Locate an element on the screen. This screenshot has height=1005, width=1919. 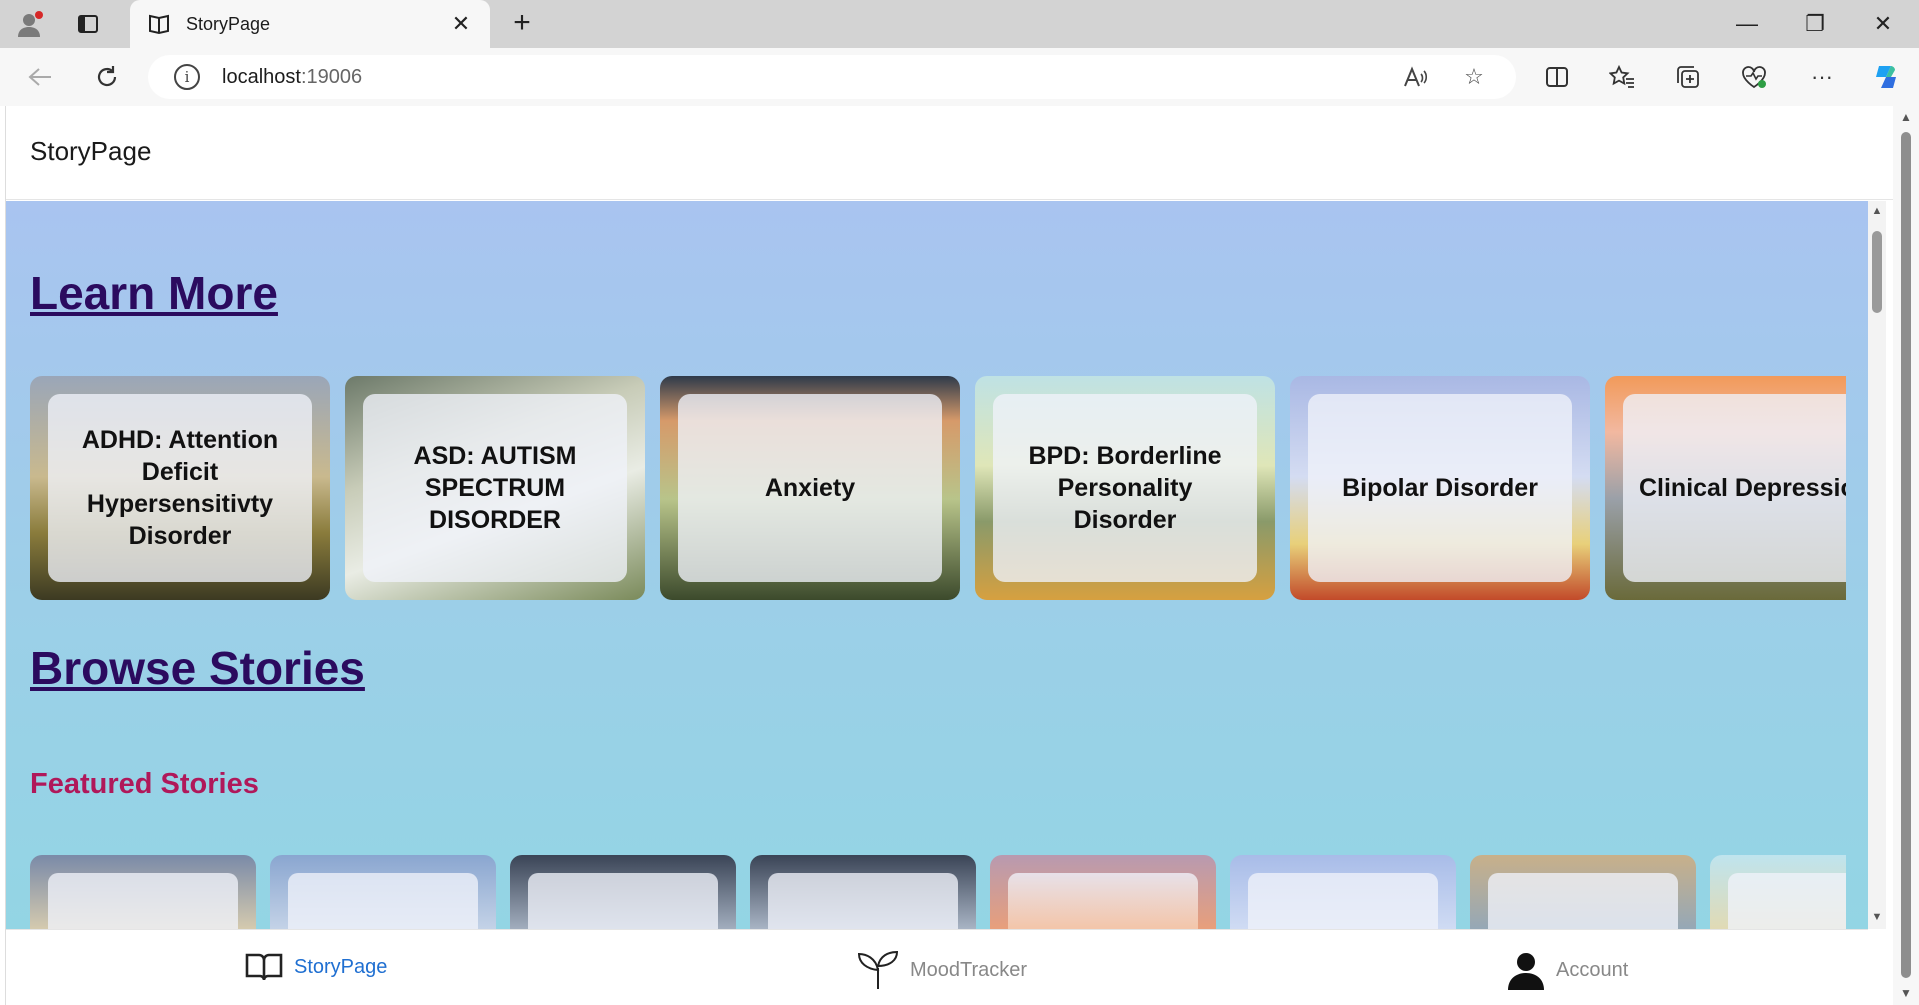
favicon-icon is located at coordinates (159, 24).